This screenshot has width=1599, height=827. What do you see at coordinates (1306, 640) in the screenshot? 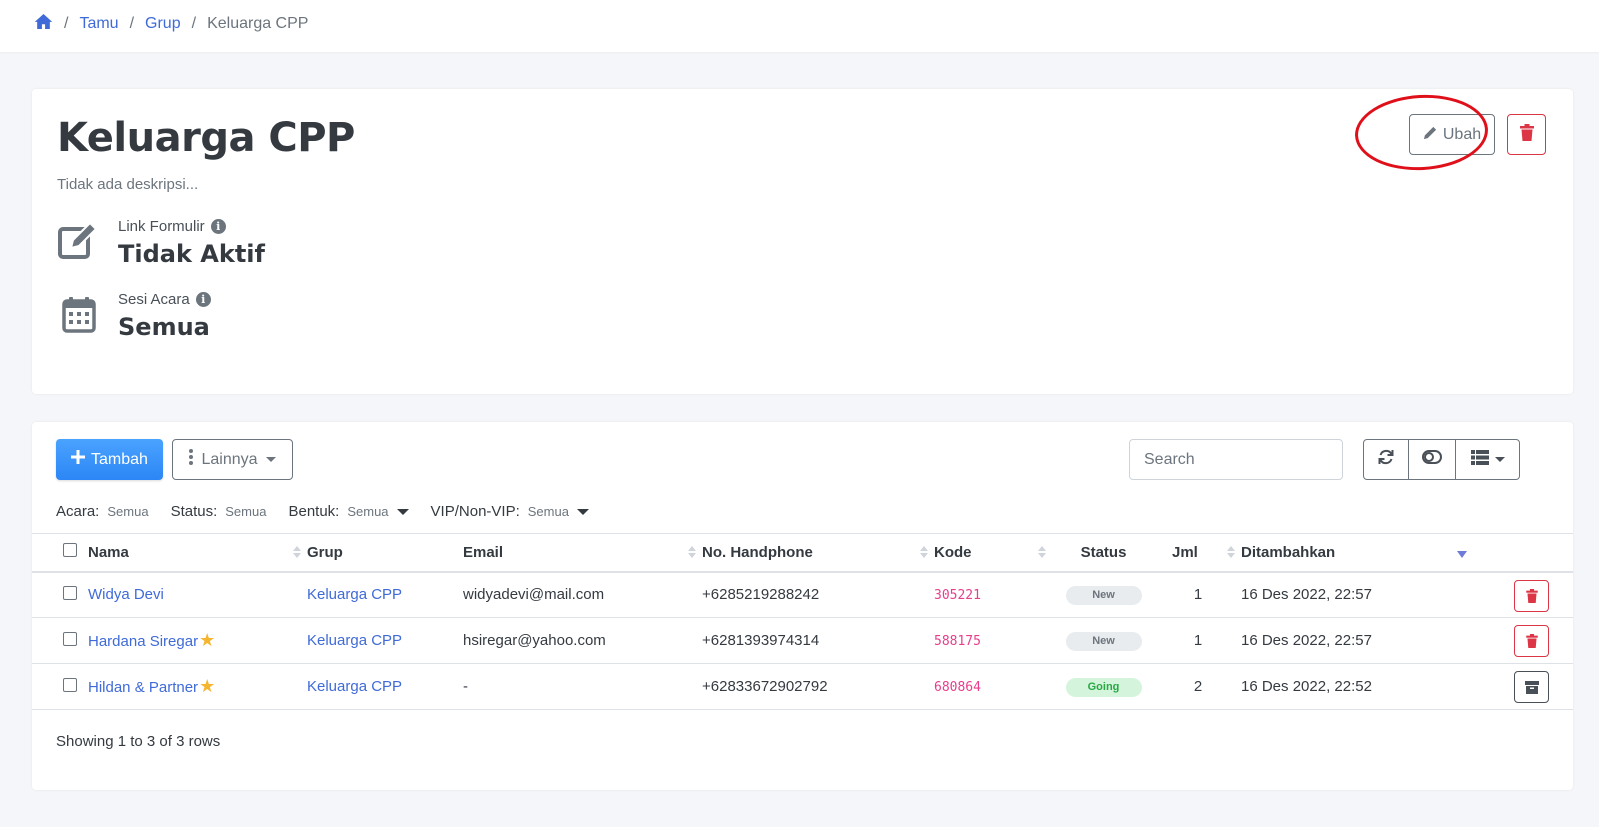
I see `date-added: 16 Des 2022, 22:57` at bounding box center [1306, 640].